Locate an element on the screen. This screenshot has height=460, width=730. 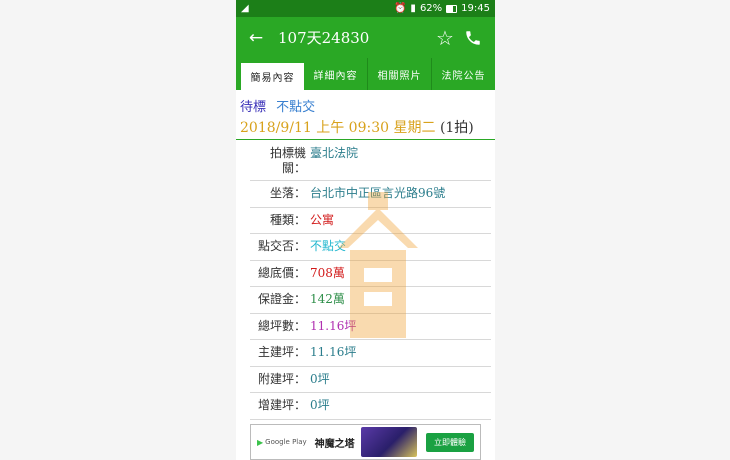
app-bar: ← 107天24830 ☆ is located at coordinates (365, 37).